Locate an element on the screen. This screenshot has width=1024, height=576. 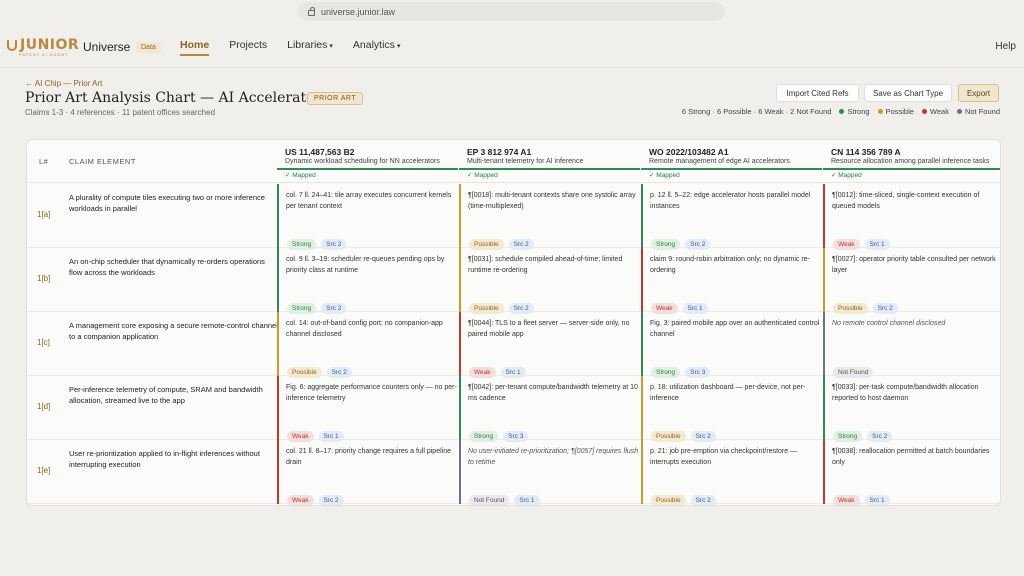
lock-icon is located at coordinates (311, 11).